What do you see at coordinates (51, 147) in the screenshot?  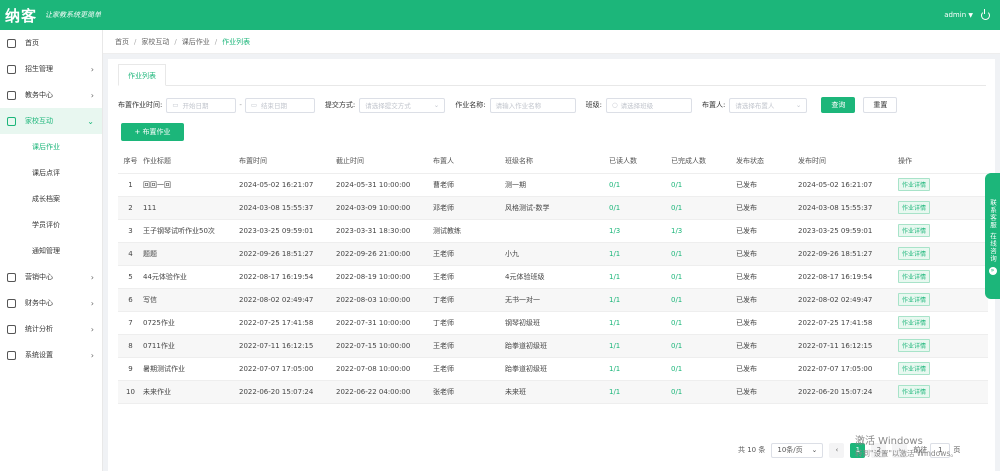 I see `sidebar-subitem-homework: 课后作业` at bounding box center [51, 147].